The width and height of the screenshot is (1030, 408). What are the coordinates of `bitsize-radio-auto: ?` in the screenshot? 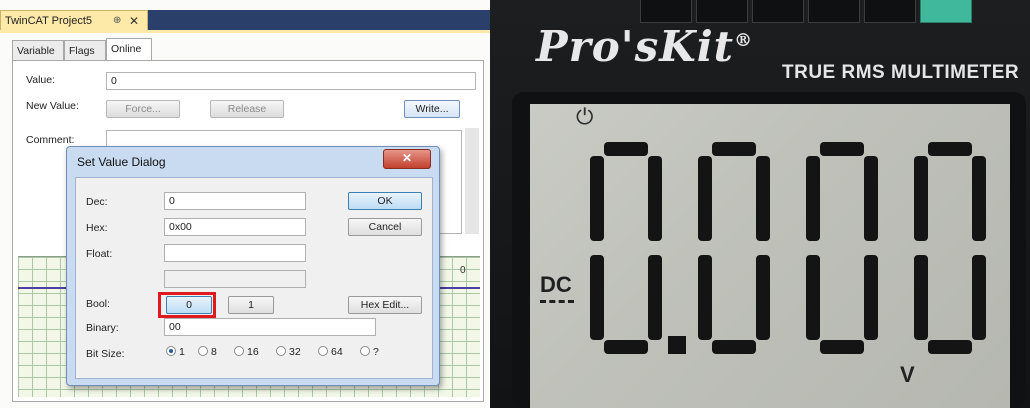 It's located at (369, 352).